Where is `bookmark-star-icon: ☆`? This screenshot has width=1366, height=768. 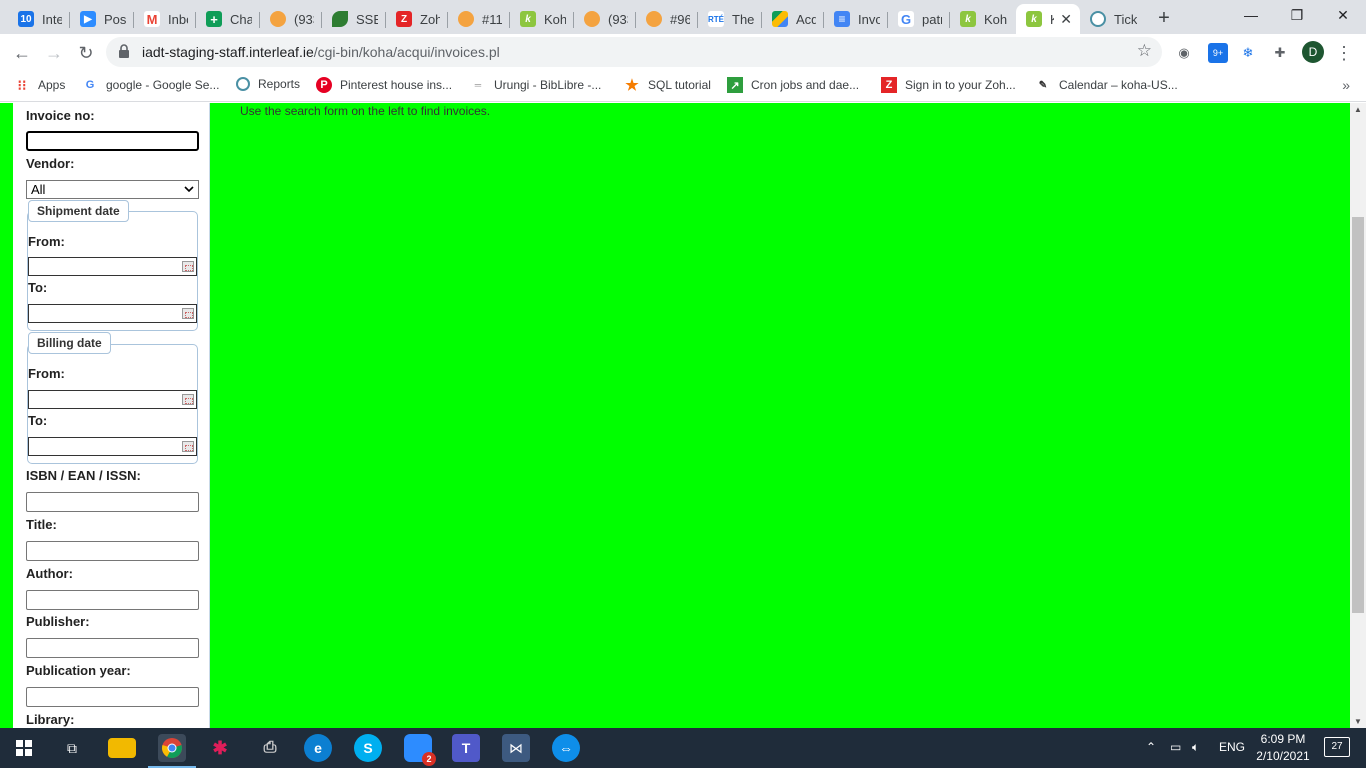
bookmark-star-icon: ☆ is located at coordinates (1144, 51).